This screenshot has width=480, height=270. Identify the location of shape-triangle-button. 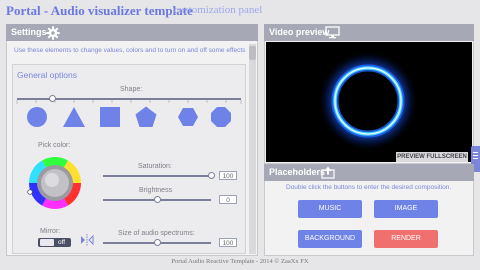
(74, 117).